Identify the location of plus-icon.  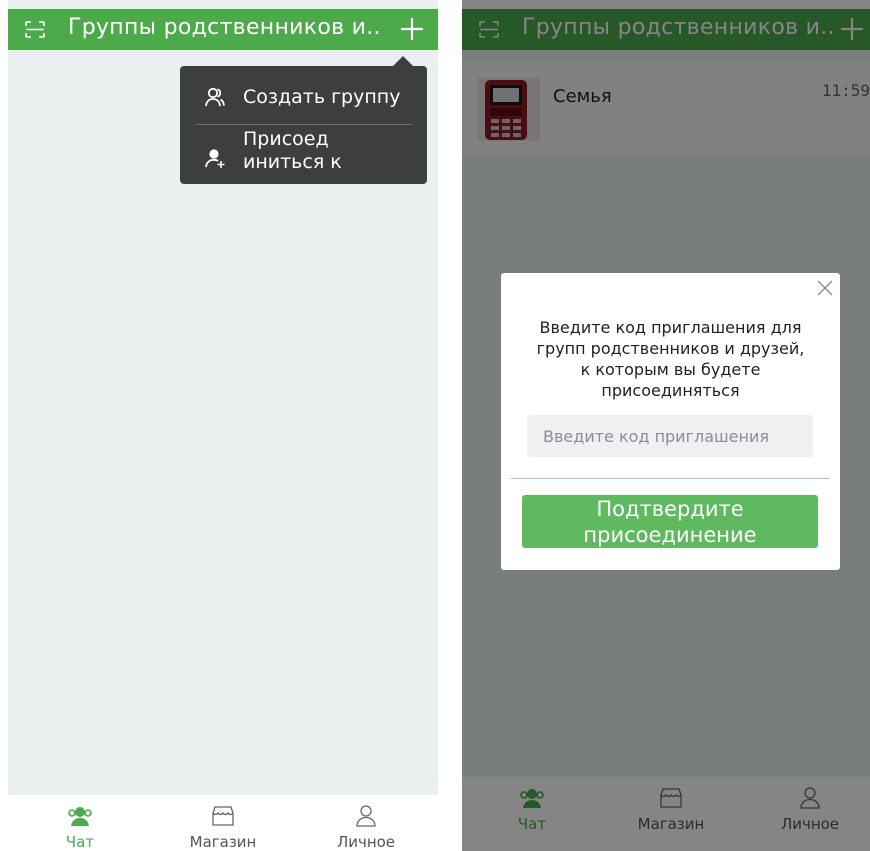
(412, 29).